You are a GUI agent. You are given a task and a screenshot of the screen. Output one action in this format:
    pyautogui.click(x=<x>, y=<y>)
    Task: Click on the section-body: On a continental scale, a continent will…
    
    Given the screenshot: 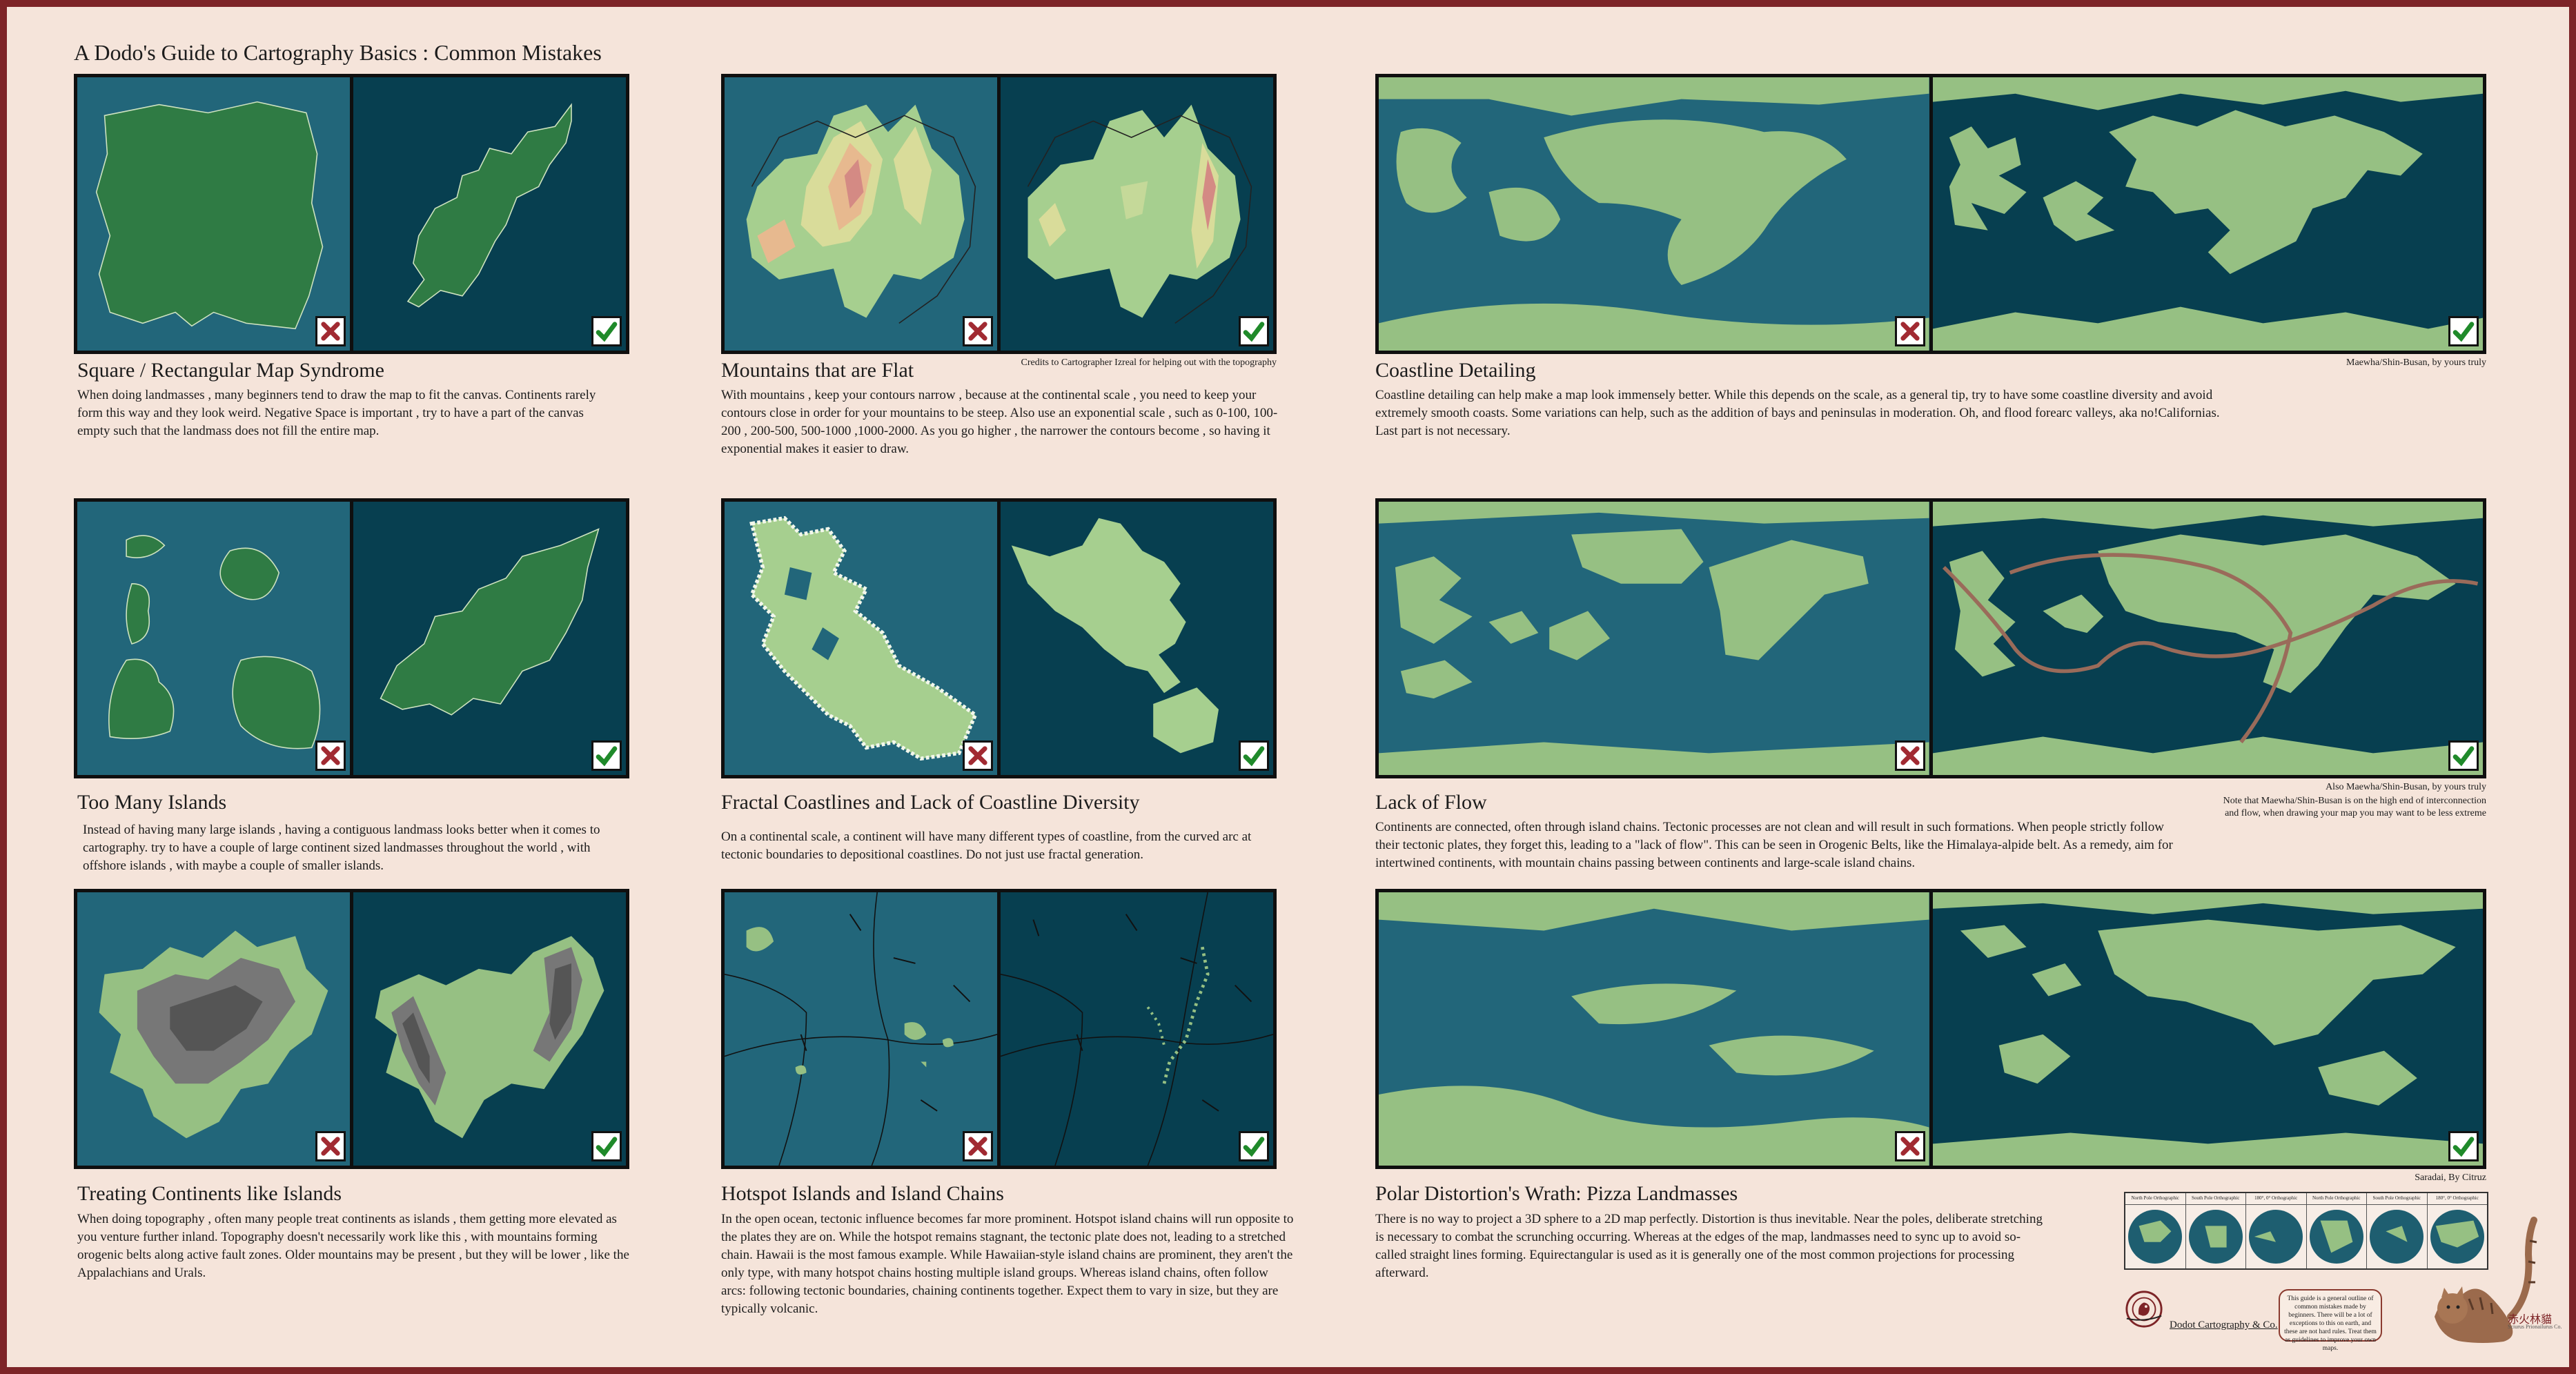 What is the action you would take?
    pyautogui.click(x=986, y=846)
    